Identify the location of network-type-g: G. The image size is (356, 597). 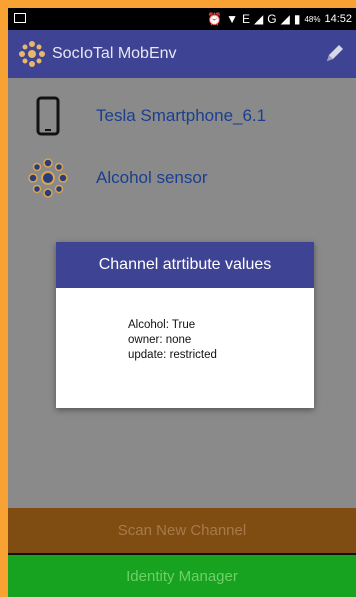
(272, 19).